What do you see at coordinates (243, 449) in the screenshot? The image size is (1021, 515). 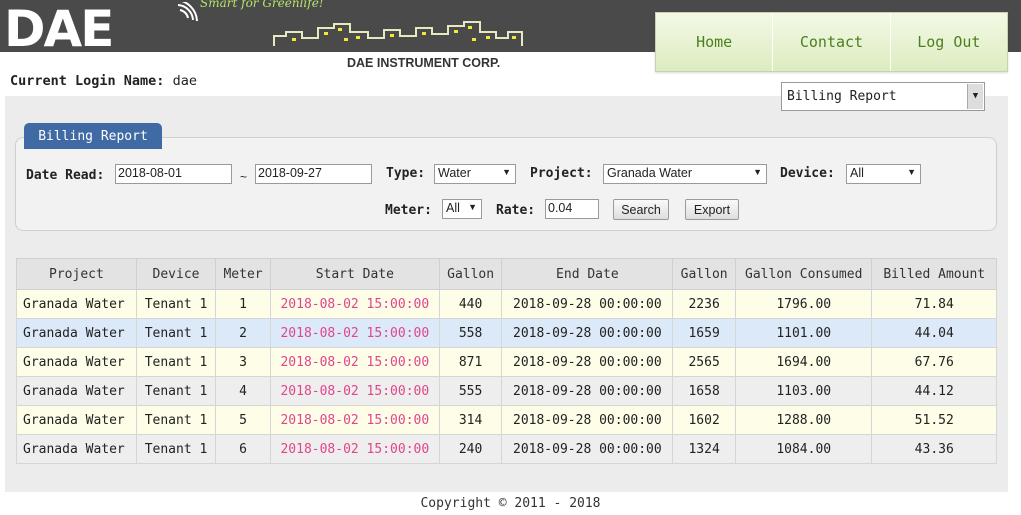 I see `cell-meter: 6` at bounding box center [243, 449].